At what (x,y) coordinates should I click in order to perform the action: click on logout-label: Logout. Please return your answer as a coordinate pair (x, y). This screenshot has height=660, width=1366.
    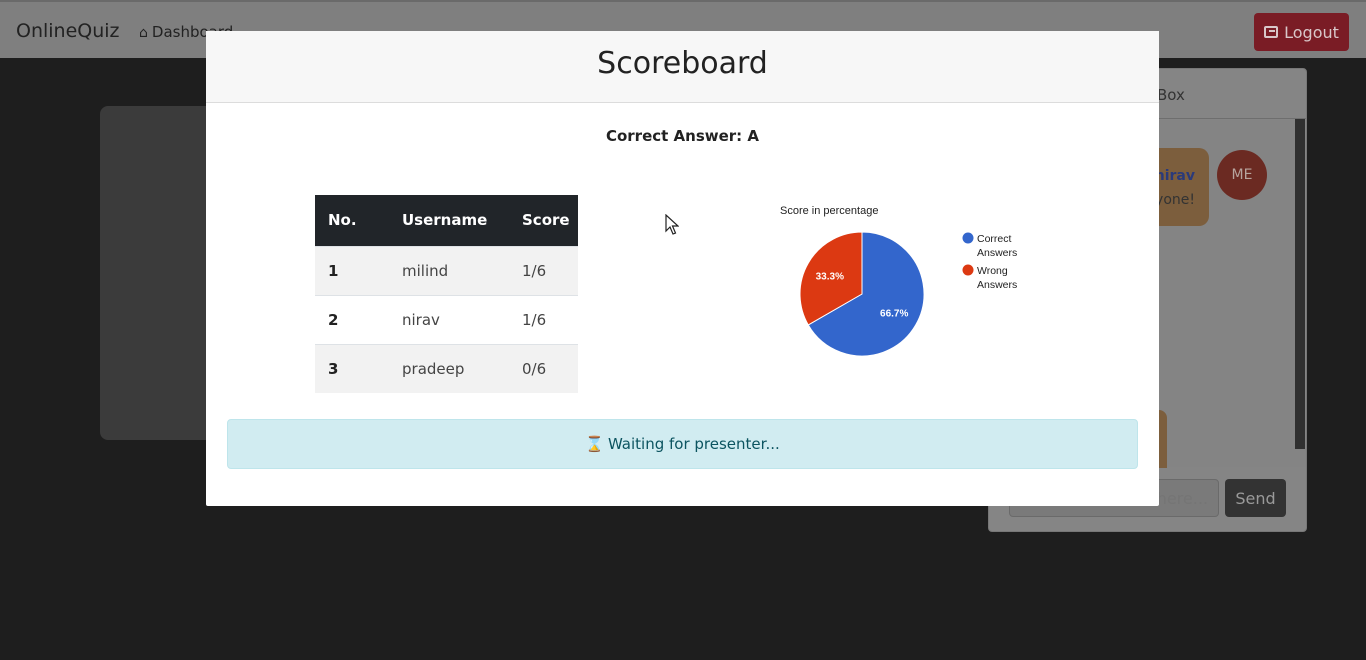
    Looking at the image, I should click on (1311, 32).